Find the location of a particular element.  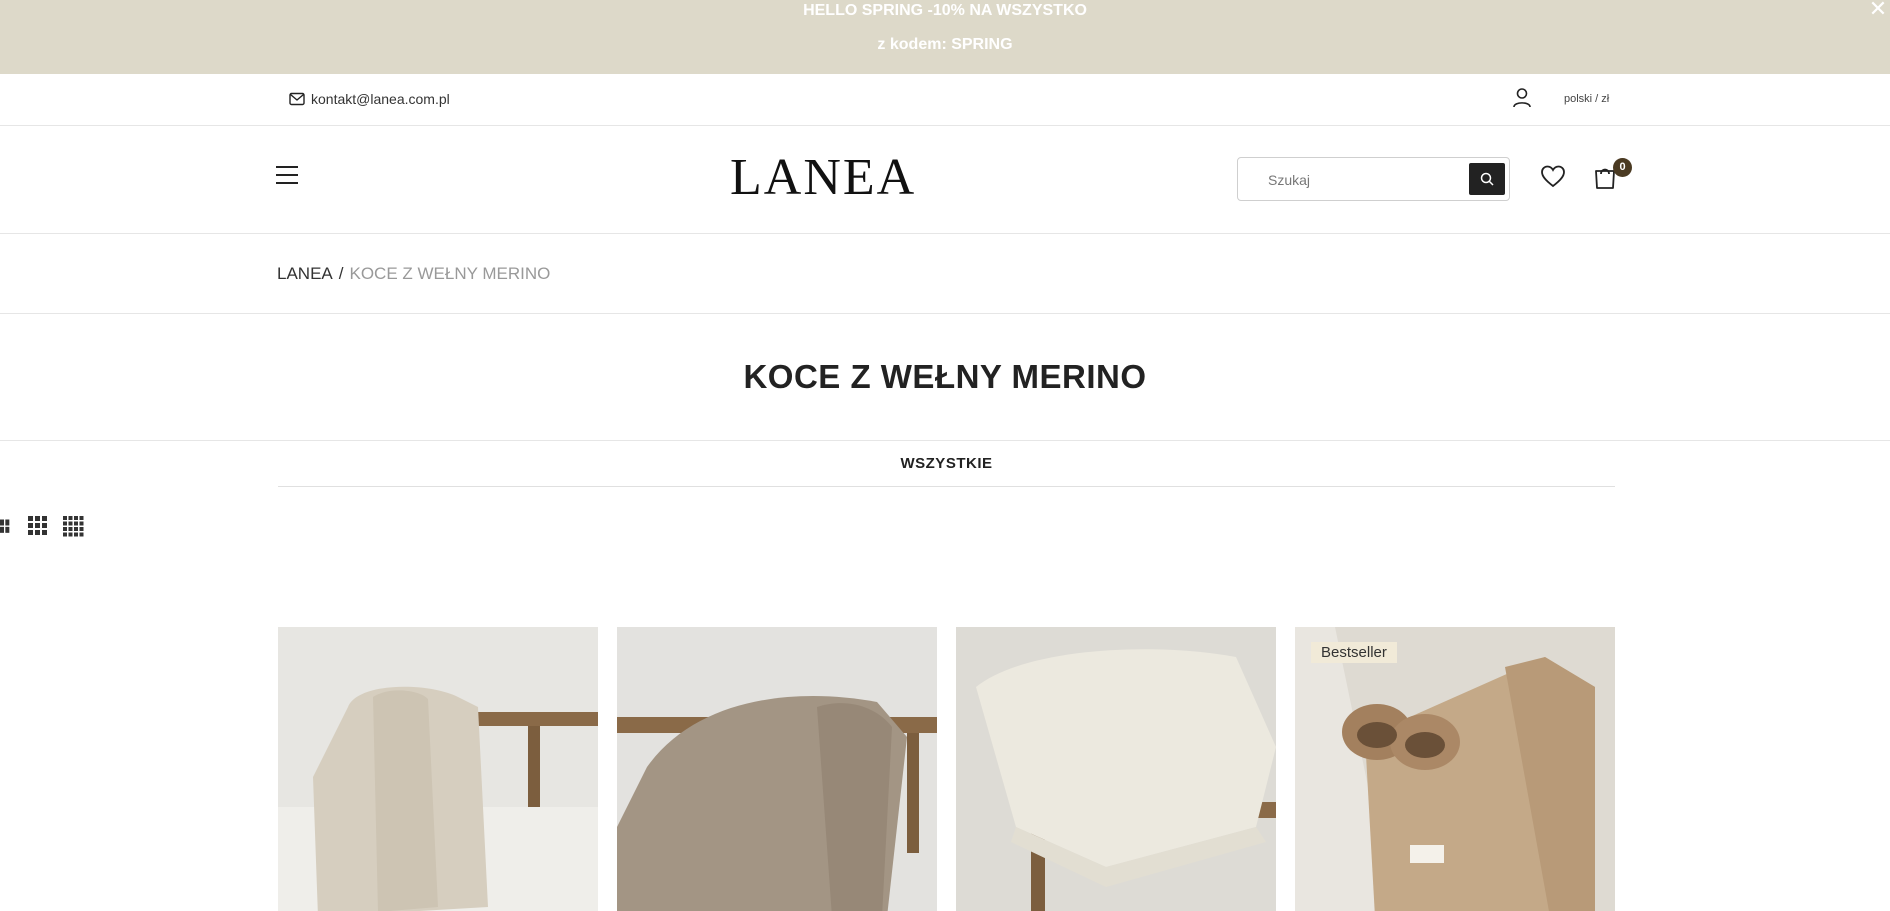

grid-4-icon is located at coordinates (73, 526).